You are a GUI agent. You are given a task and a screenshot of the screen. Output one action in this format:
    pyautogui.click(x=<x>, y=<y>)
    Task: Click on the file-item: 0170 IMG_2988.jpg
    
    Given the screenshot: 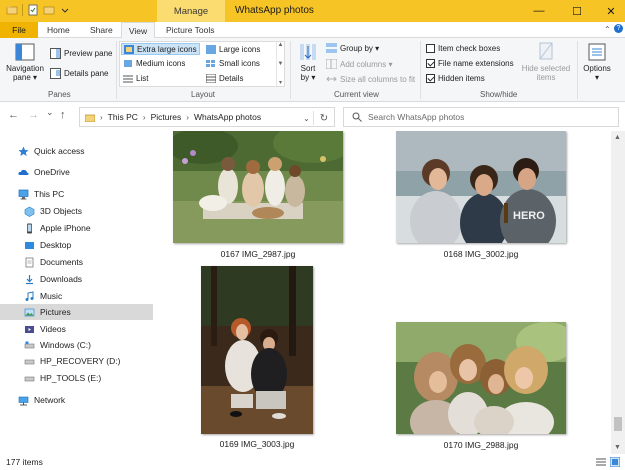 What is the action you would take?
    pyautogui.click(x=481, y=386)
    